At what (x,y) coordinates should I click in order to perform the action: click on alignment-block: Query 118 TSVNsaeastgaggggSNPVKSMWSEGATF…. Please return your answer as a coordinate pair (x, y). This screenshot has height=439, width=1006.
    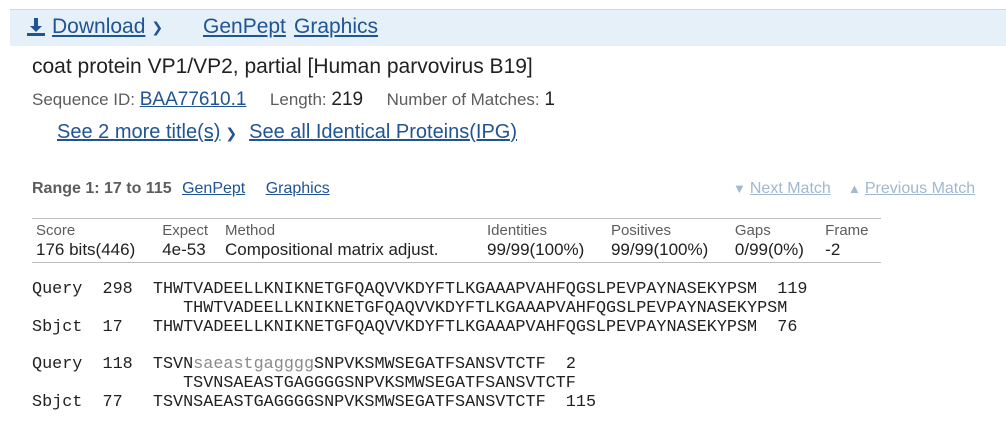
    Looking at the image, I should click on (314, 383).